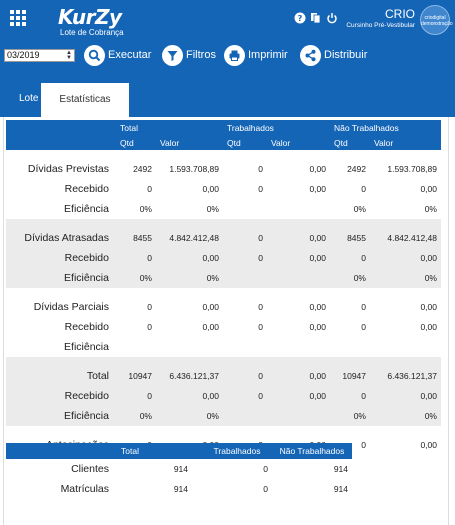 The height and width of the screenshot is (525, 455). I want to click on logo-subtitle: Lote de Cobrança, so click(92, 32).